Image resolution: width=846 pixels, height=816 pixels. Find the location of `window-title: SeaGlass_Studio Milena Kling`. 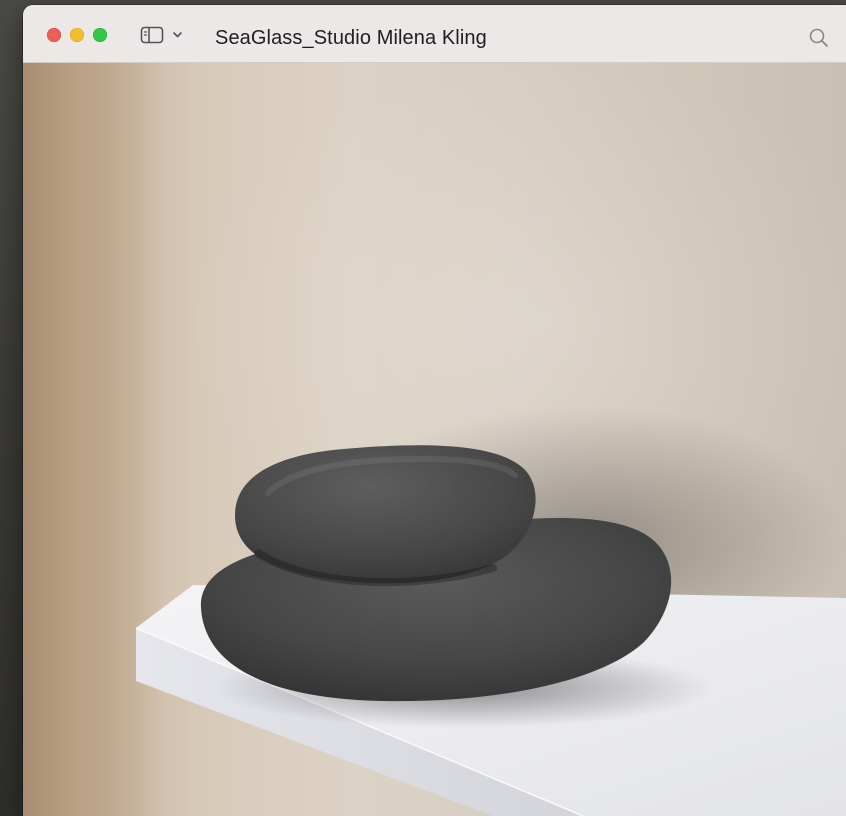

window-title: SeaGlass_Studio Milena Kling is located at coordinates (351, 38).